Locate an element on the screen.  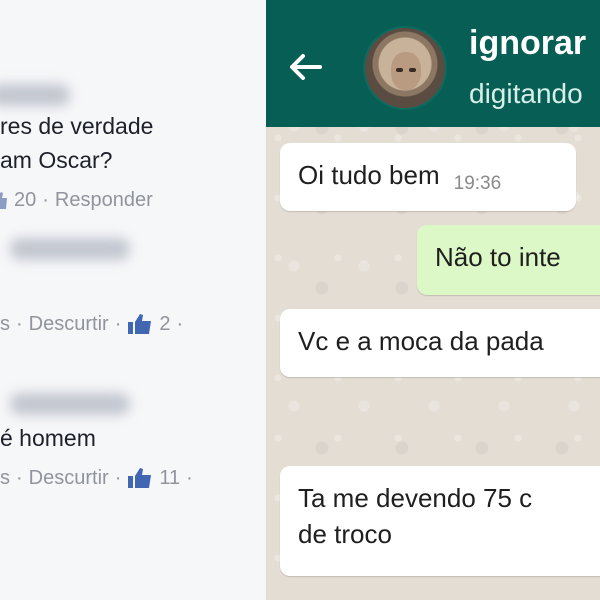
message-text: Ta me devendo 75 c is located at coordinates (415, 498).